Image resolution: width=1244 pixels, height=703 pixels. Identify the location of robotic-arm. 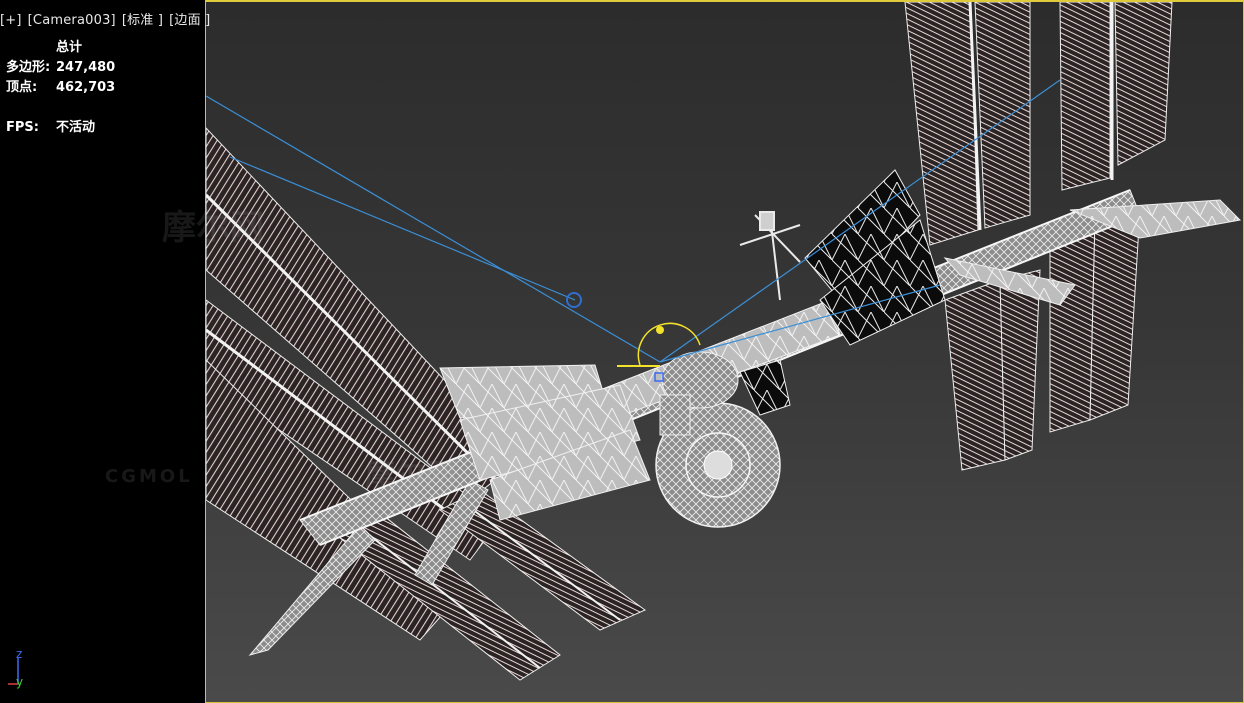
(770, 256).